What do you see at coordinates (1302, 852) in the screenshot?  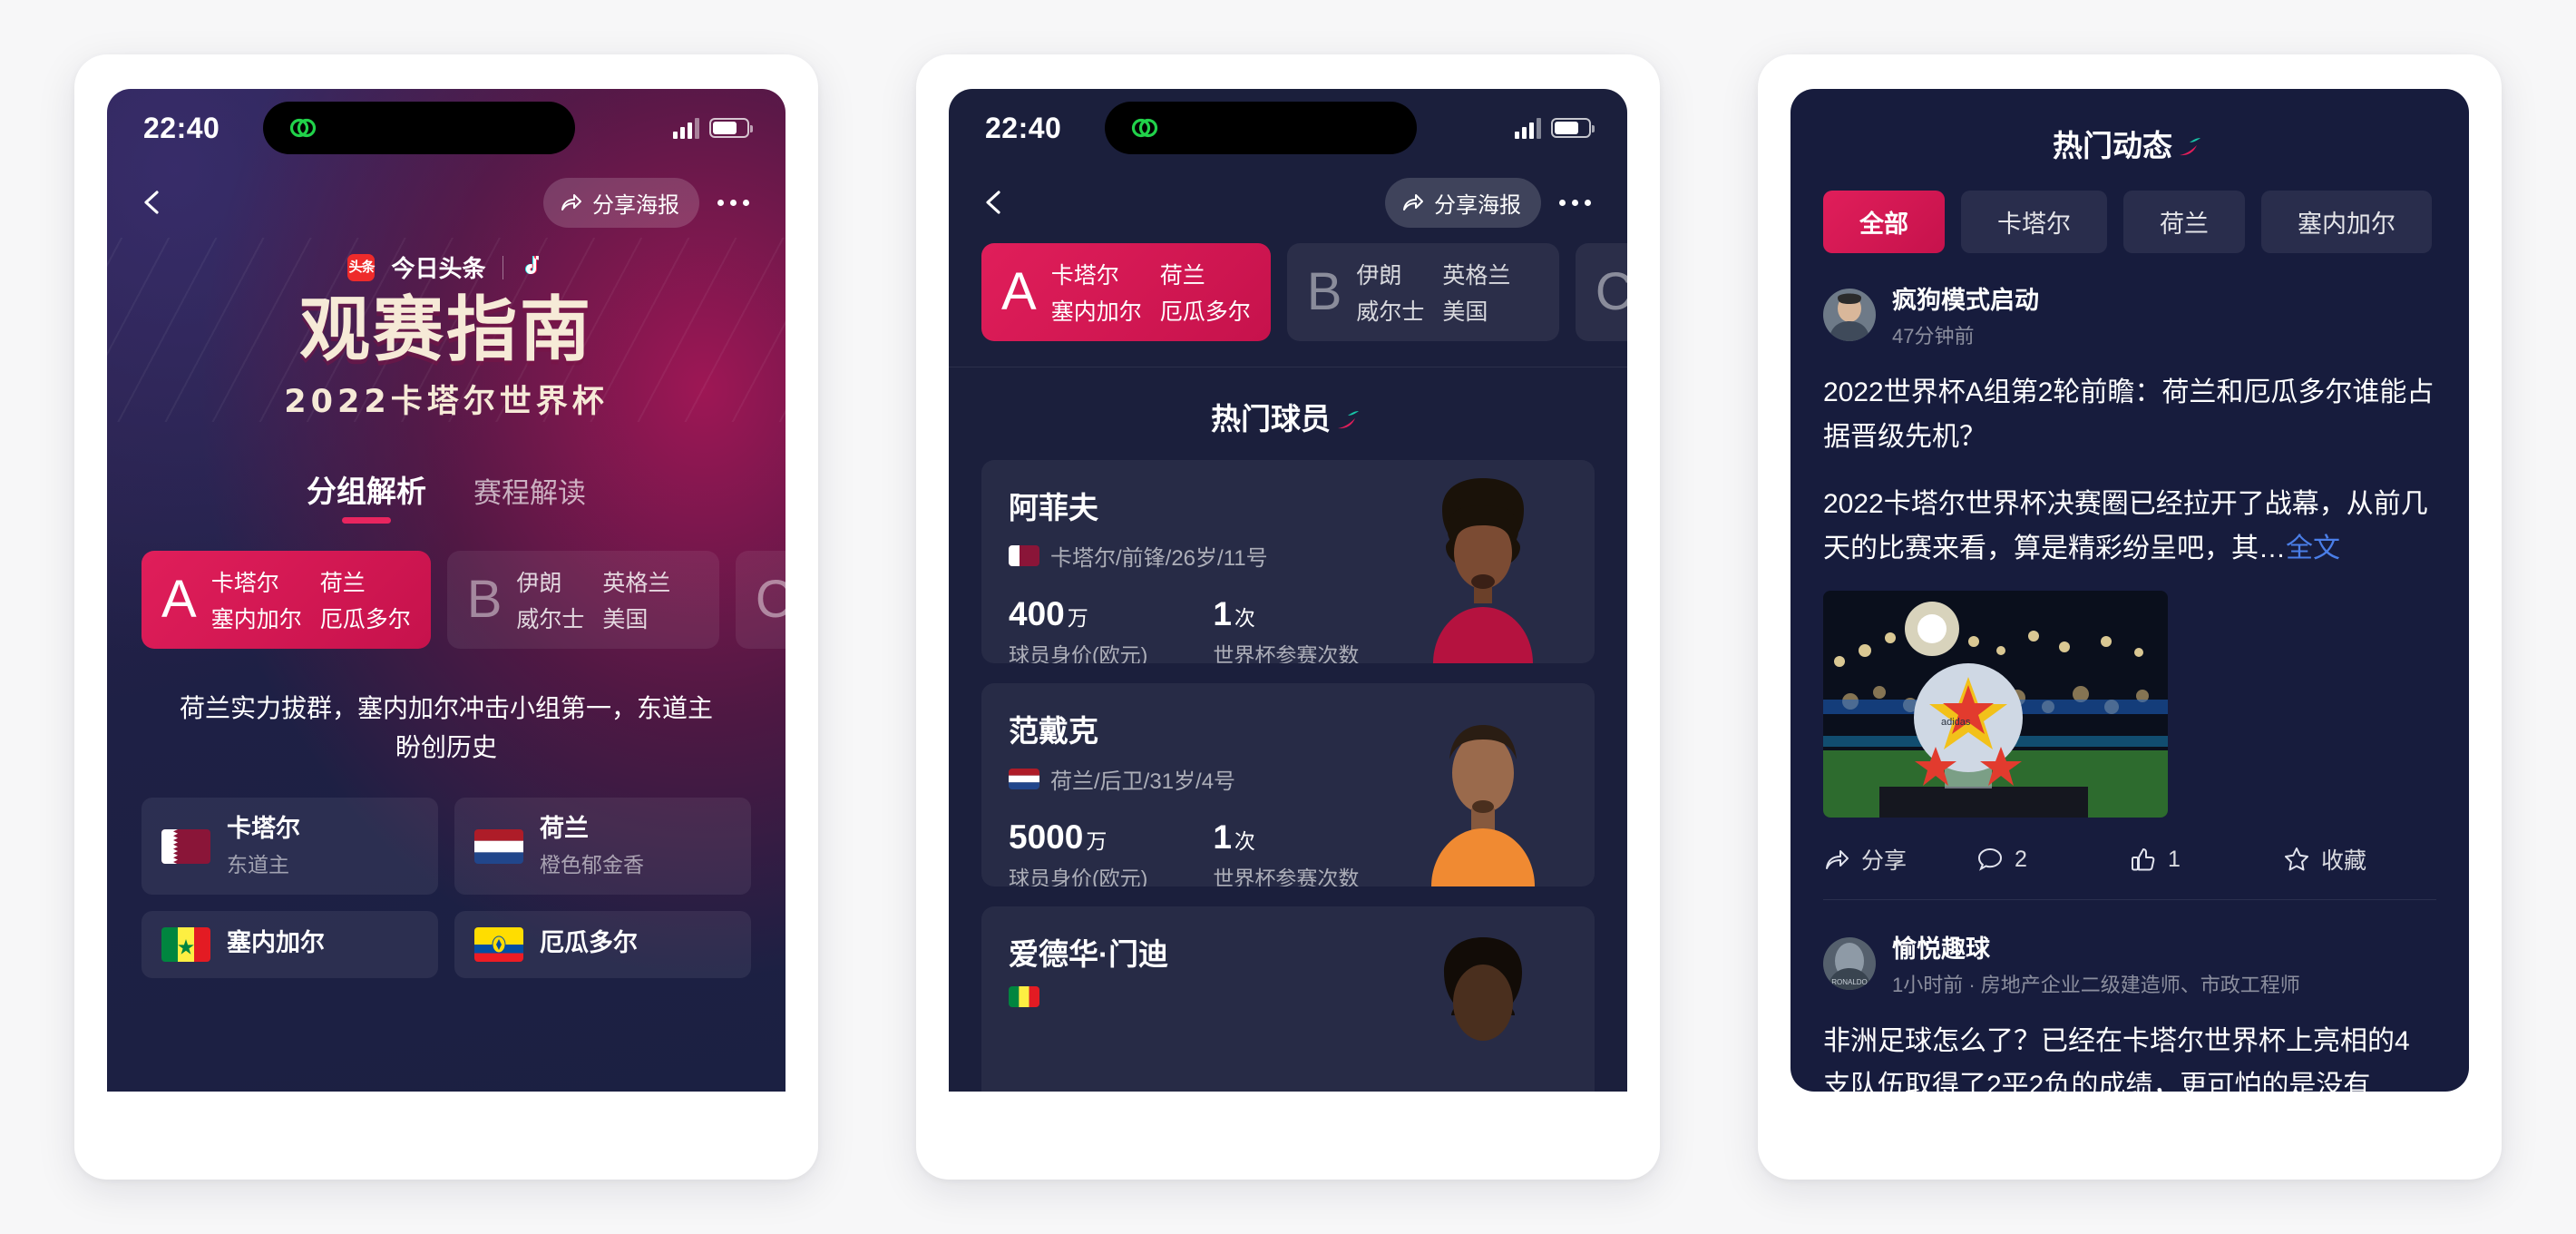 I see `player-stats: 5000 万 球员身价(欧元) 1次 世界杯参赛次数` at bounding box center [1302, 852].